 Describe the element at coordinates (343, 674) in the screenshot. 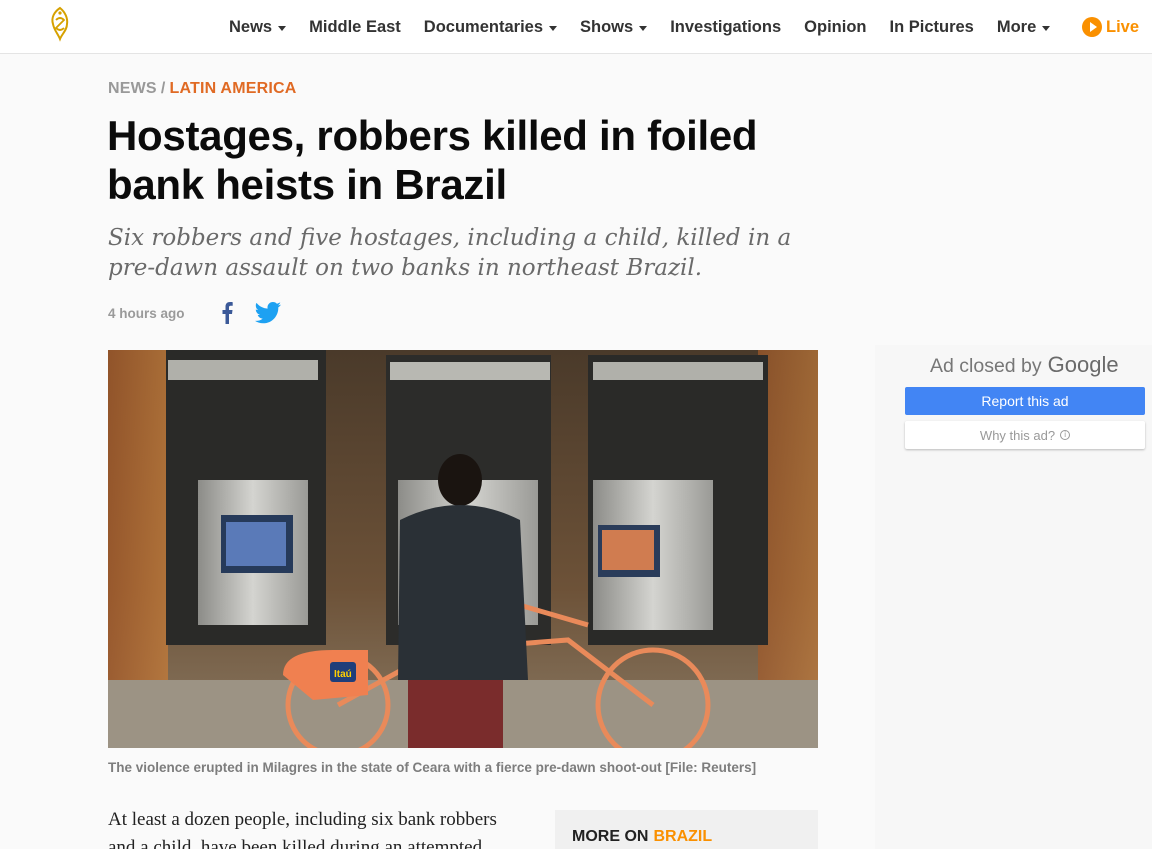

I see `atm-brand-badge: Itaú` at that location.